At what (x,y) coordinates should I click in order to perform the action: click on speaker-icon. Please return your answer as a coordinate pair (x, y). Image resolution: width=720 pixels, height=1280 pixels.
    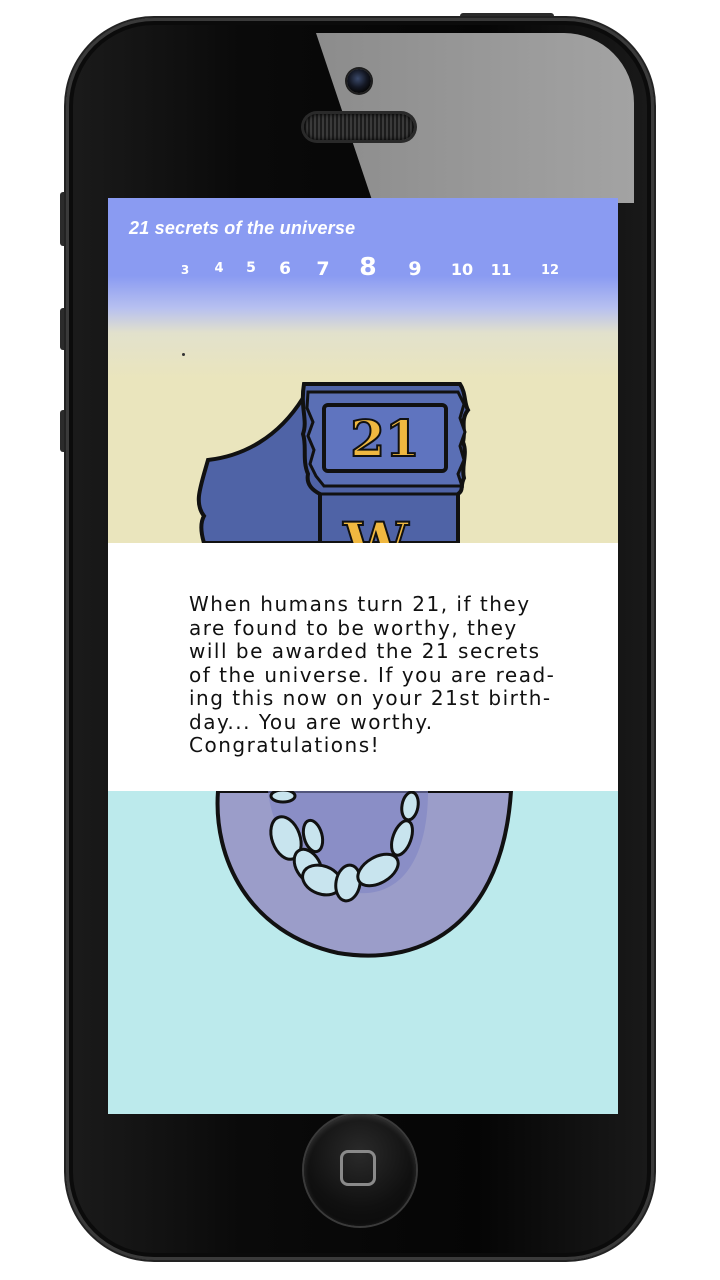
    Looking at the image, I should click on (359, 127).